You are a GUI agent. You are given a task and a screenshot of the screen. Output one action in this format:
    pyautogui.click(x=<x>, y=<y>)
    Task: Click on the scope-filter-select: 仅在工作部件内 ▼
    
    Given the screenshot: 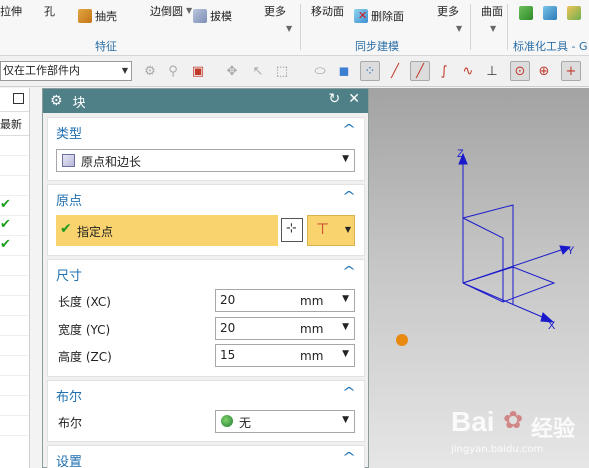 What is the action you would take?
    pyautogui.click(x=66, y=71)
    